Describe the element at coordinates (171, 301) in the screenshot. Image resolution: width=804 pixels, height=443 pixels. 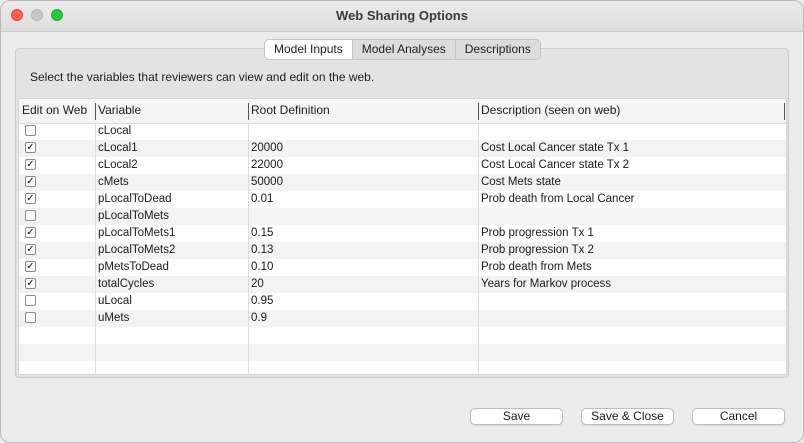
I see `variable-cell: uLocal` at that location.